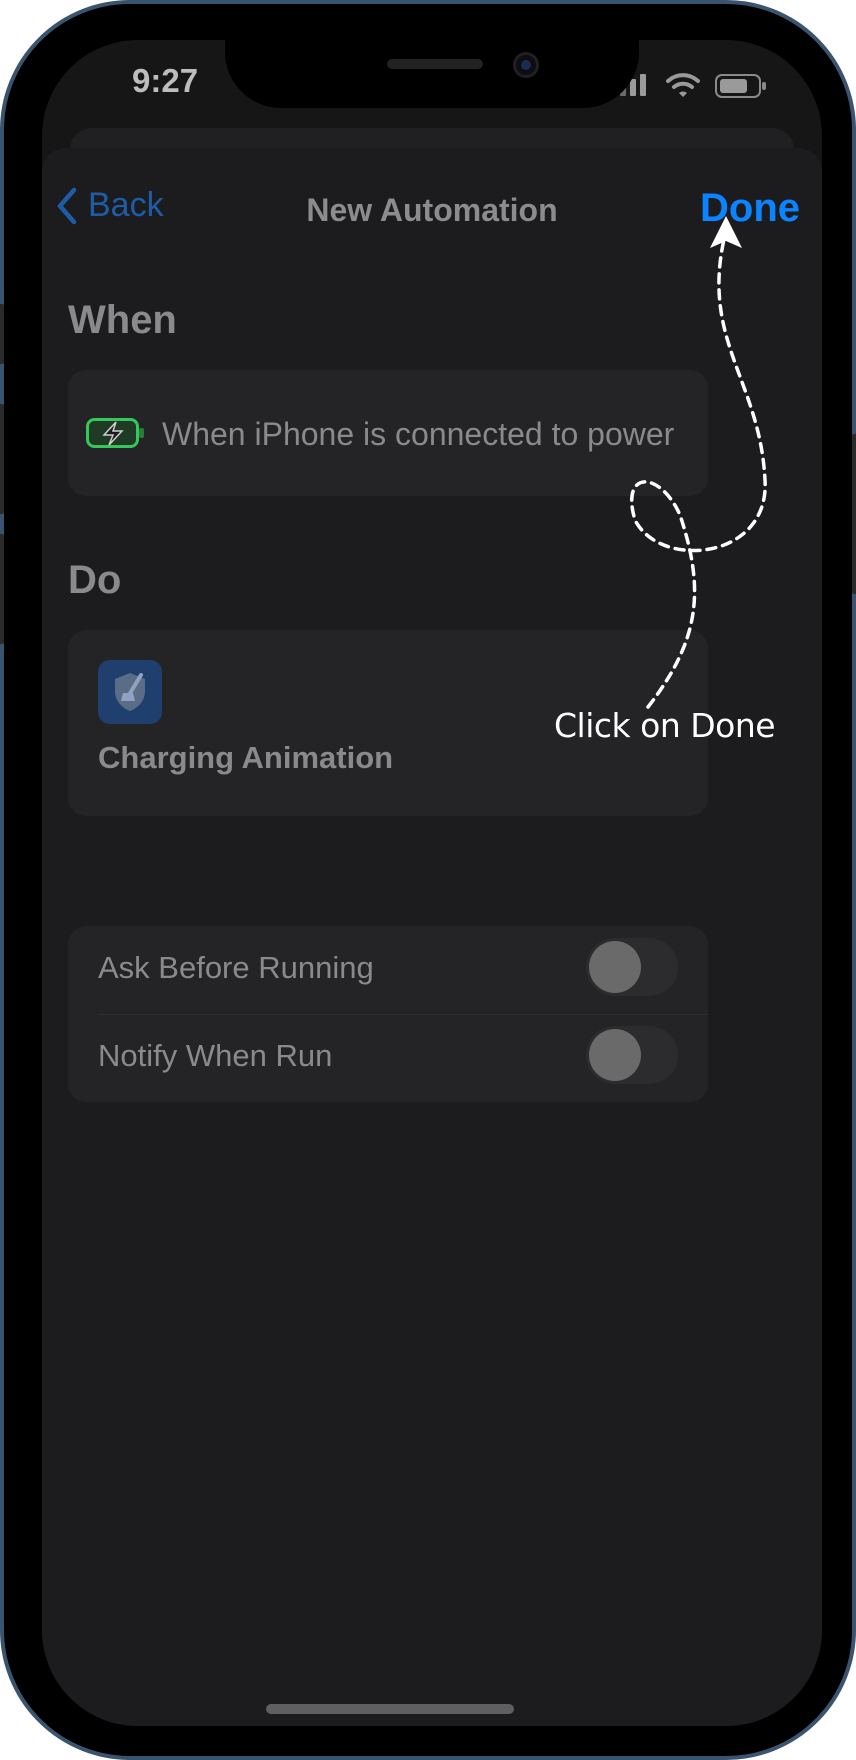 This screenshot has width=856, height=1760. What do you see at coordinates (390, 1709) in the screenshot?
I see `home-indicator` at bounding box center [390, 1709].